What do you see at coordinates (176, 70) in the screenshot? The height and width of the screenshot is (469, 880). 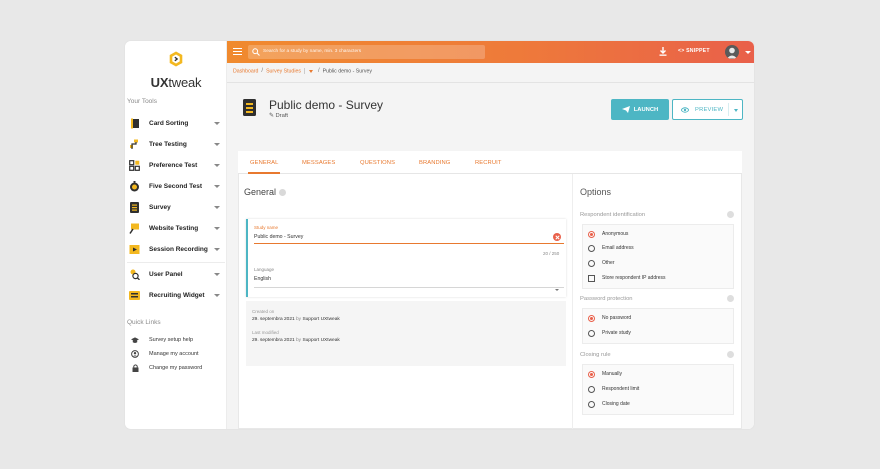 I see `logo: UXtweak` at bounding box center [176, 70].